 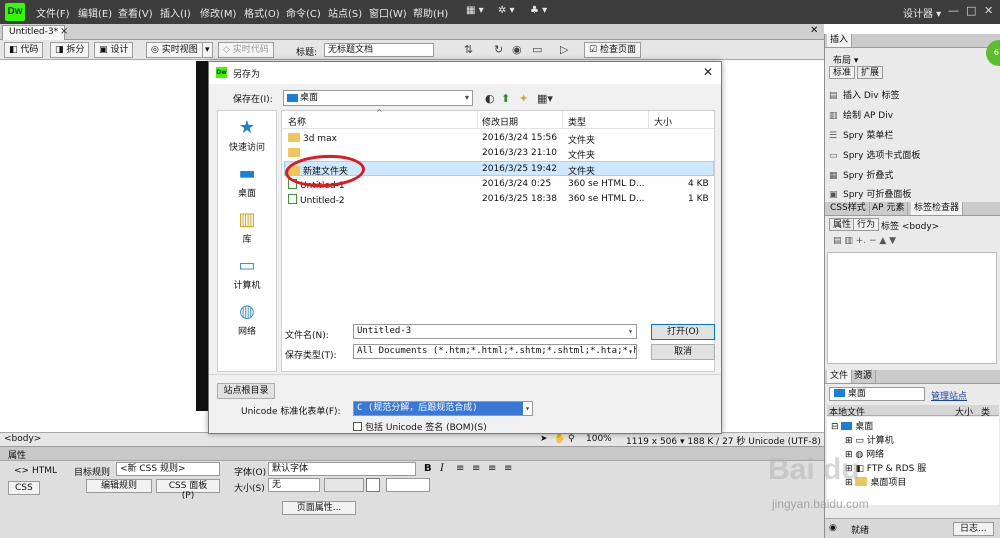 I want to click on zoom-tool-icon: ⚲, so click(x=571, y=439).